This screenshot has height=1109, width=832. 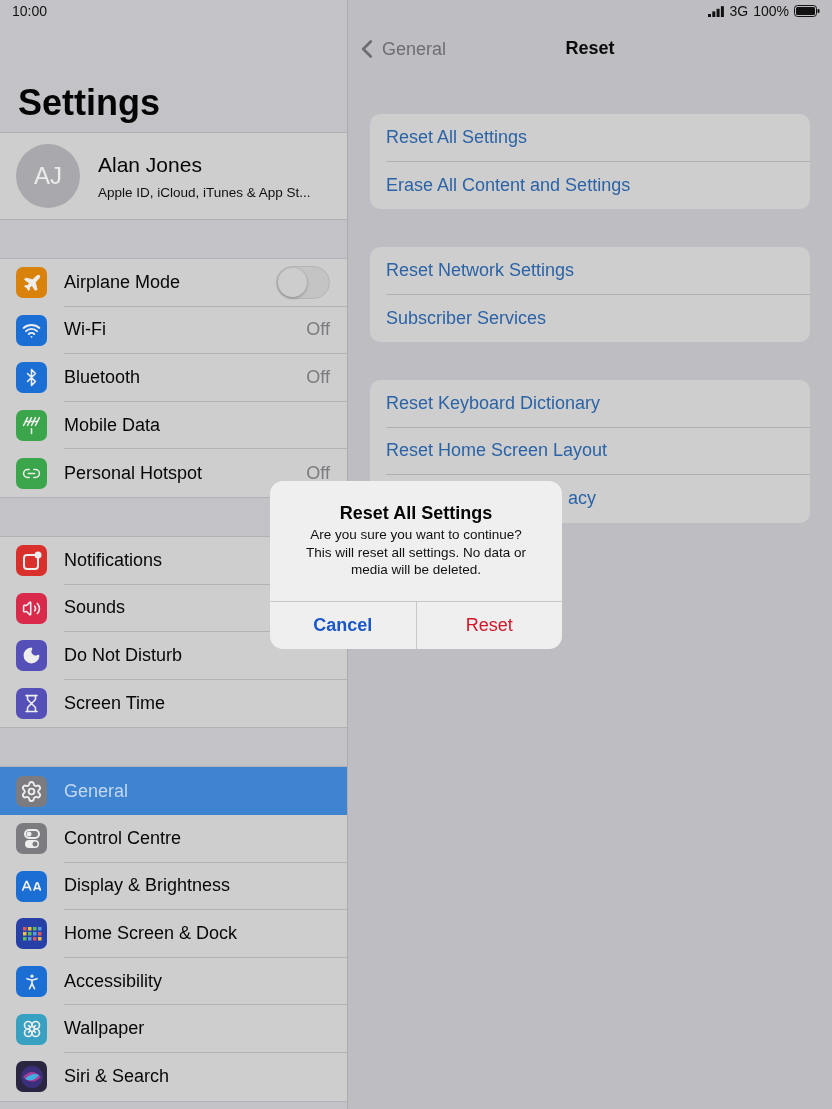 I want to click on item-label: Sounds, so click(x=95, y=608).